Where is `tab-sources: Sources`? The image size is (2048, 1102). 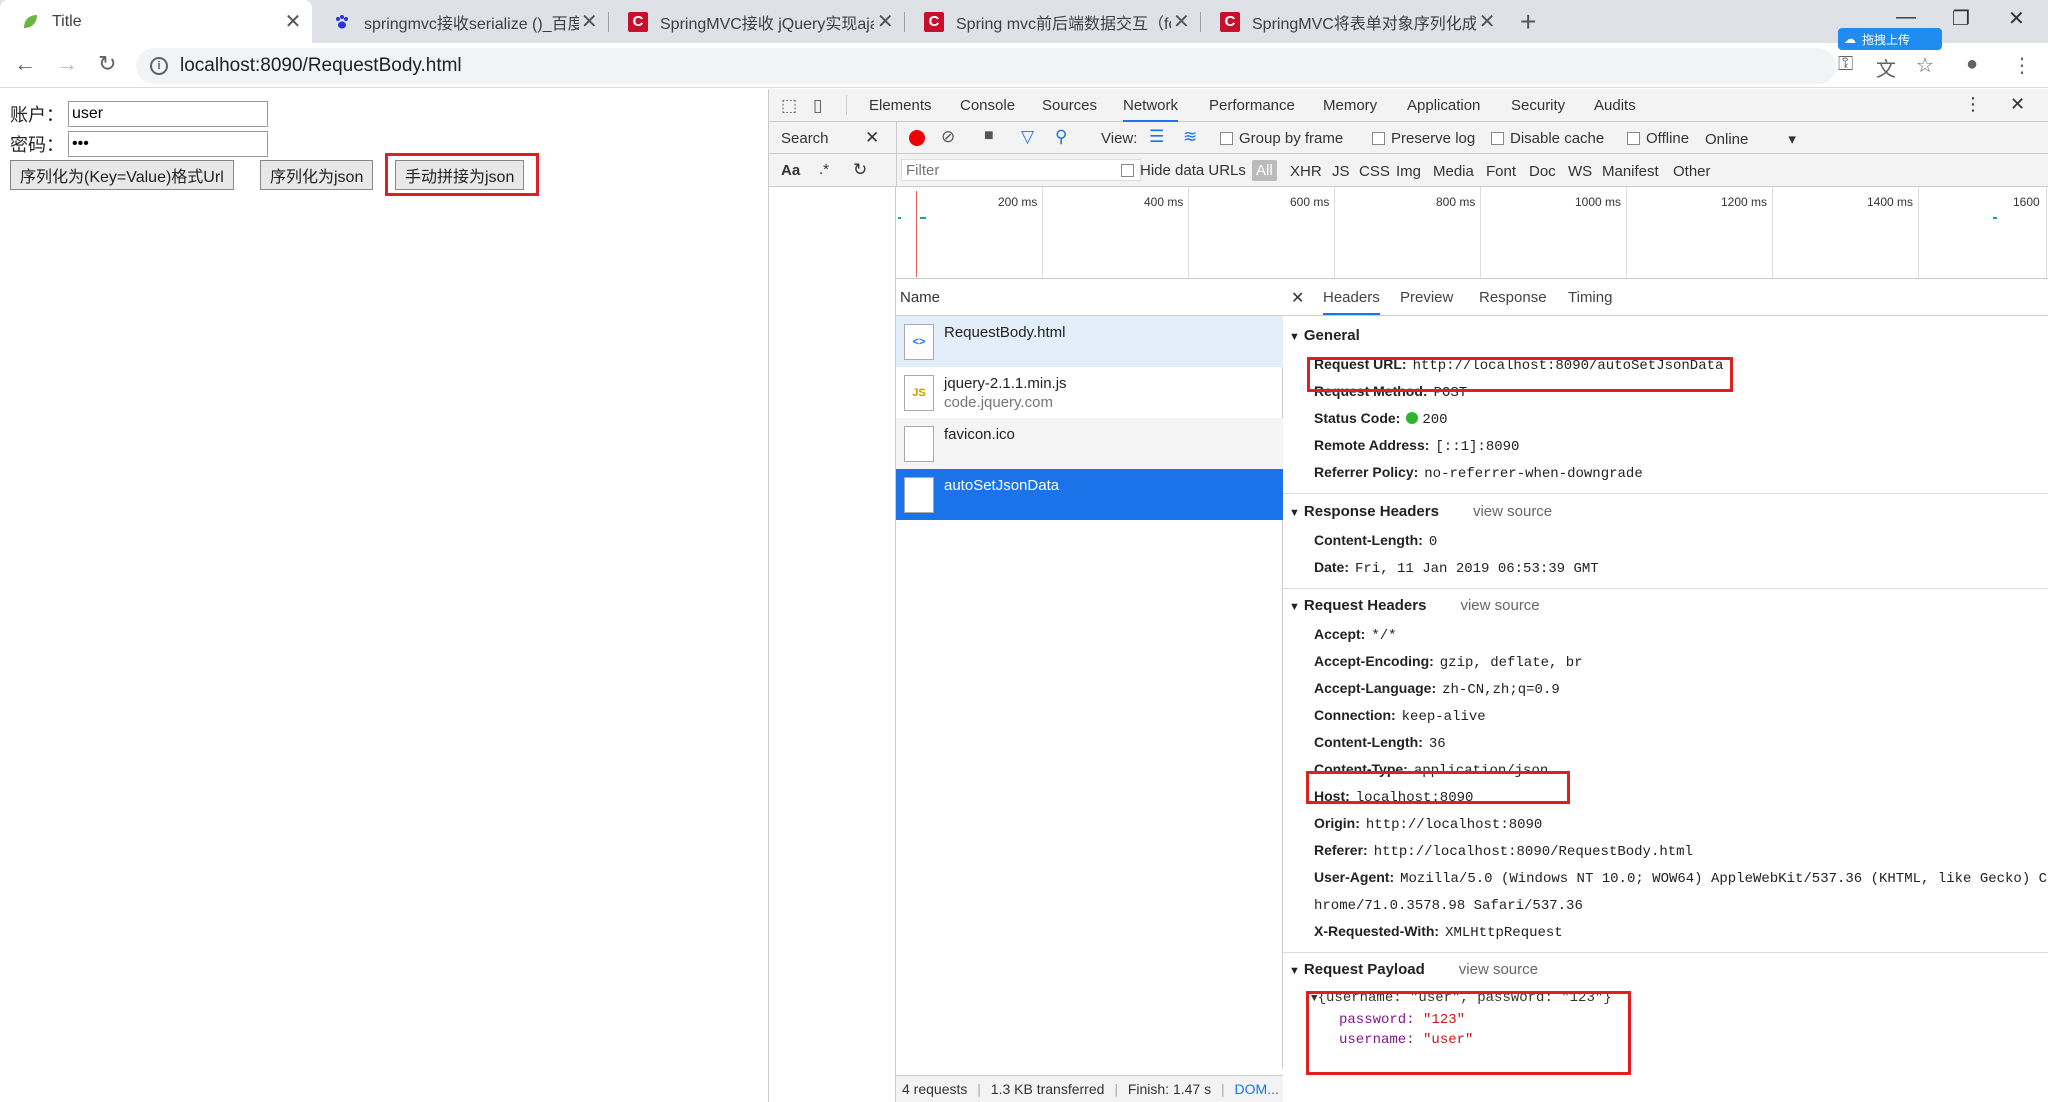 tab-sources: Sources is located at coordinates (1069, 105).